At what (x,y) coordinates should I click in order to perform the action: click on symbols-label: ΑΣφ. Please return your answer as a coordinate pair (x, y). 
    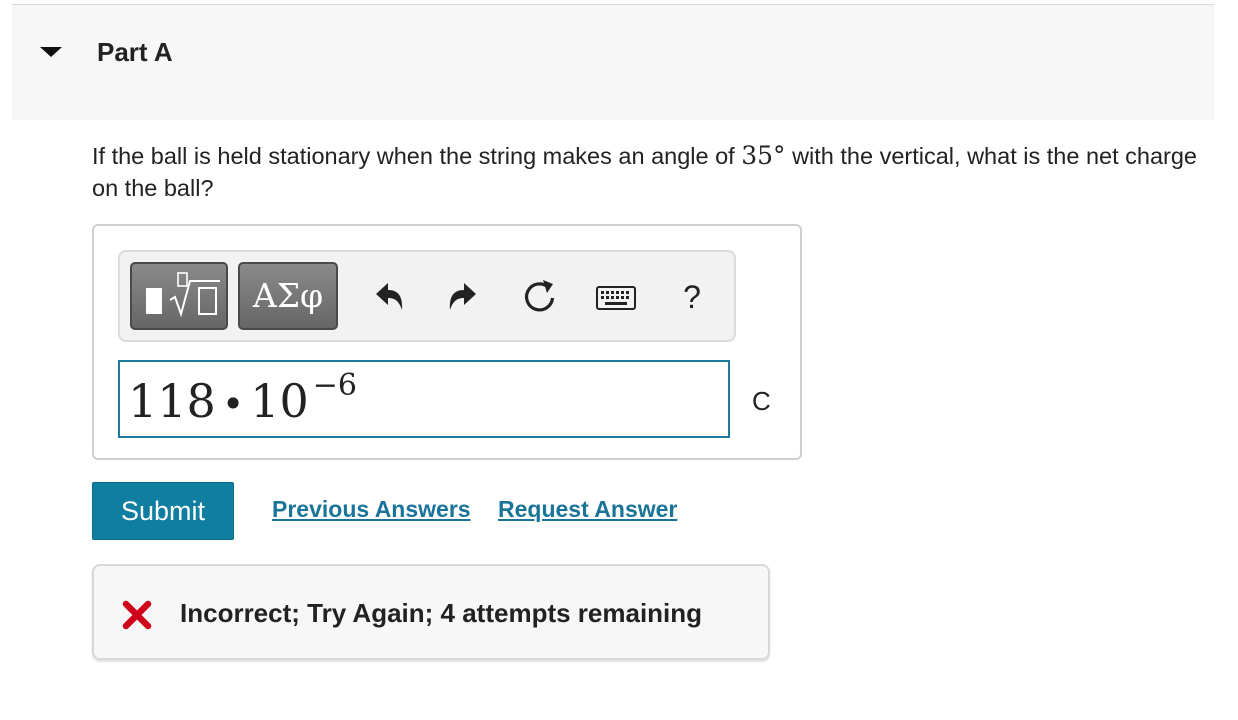
    Looking at the image, I should click on (288, 295).